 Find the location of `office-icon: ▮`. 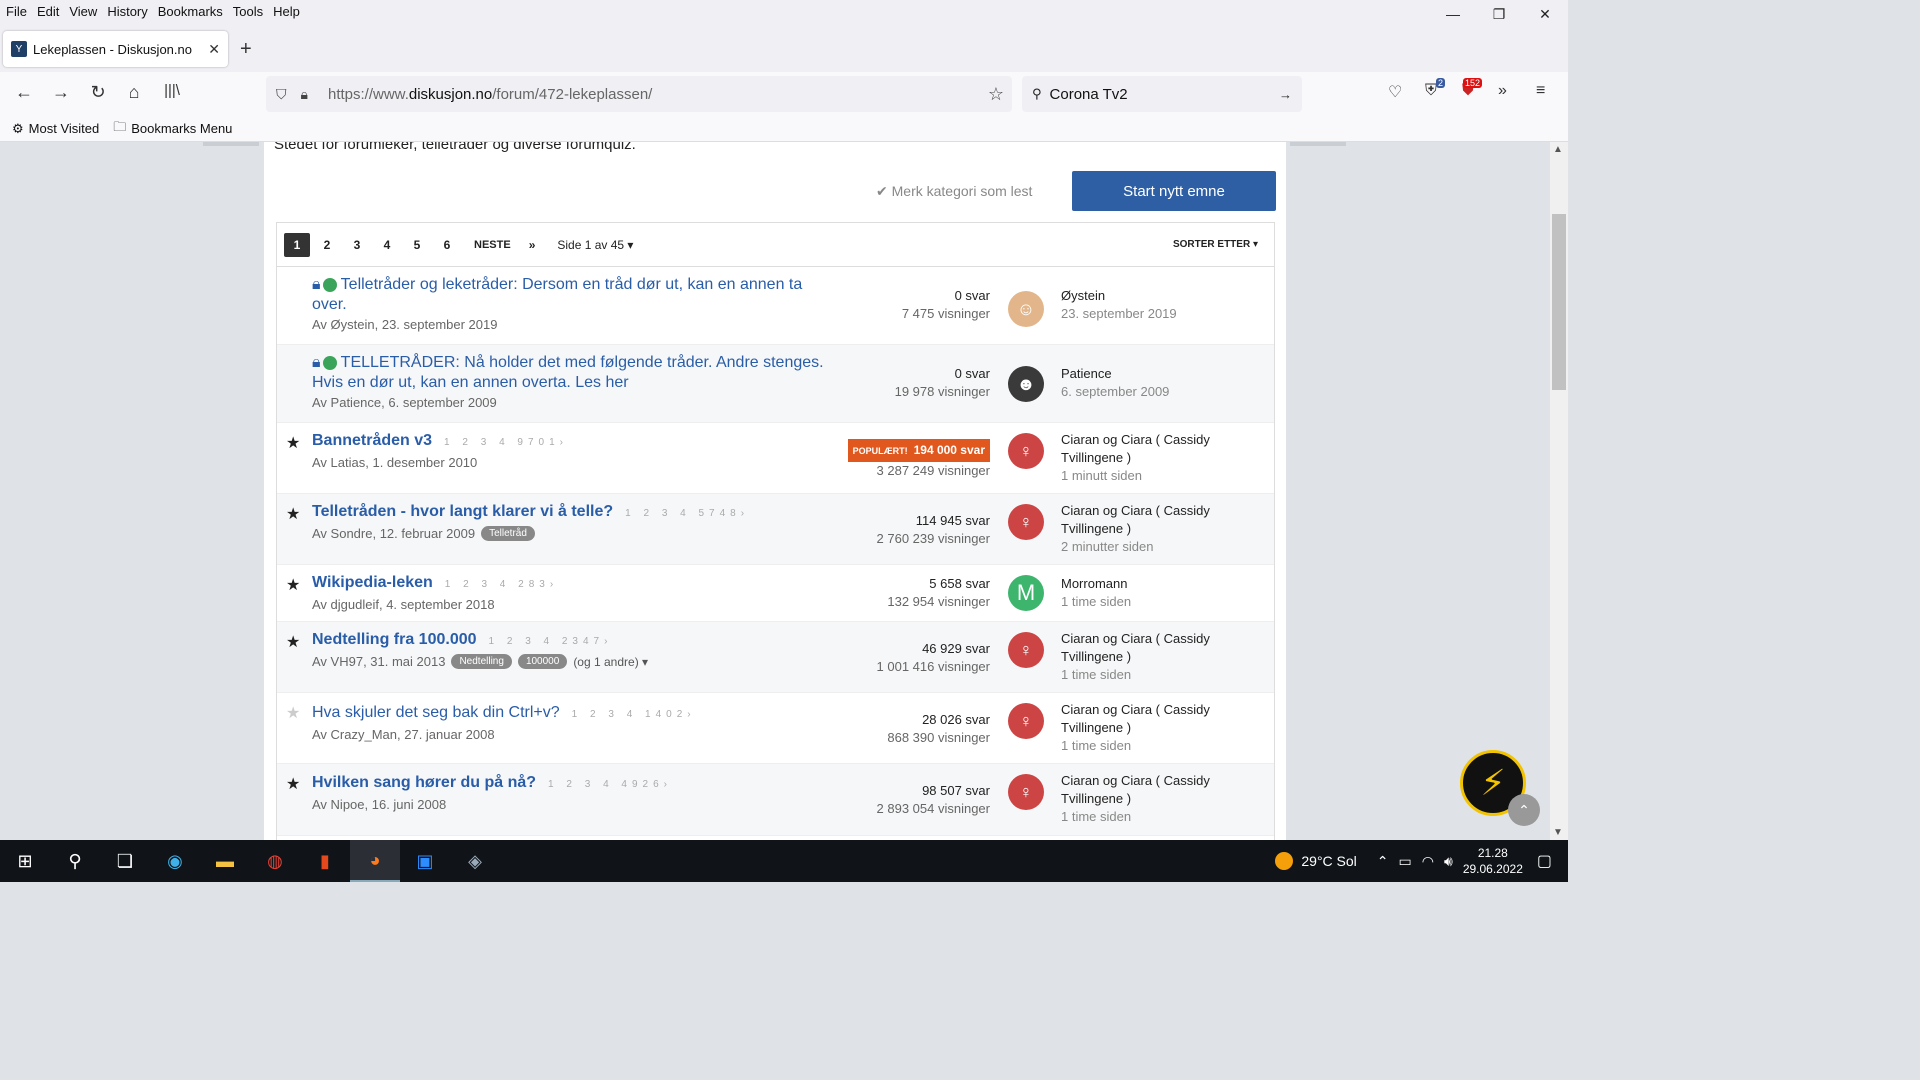

office-icon: ▮ is located at coordinates (325, 861).